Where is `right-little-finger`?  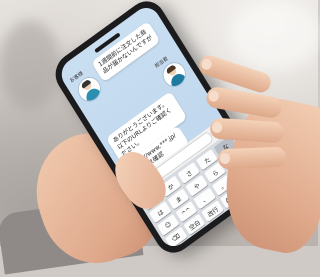
right-little-finger is located at coordinates (252, 158).